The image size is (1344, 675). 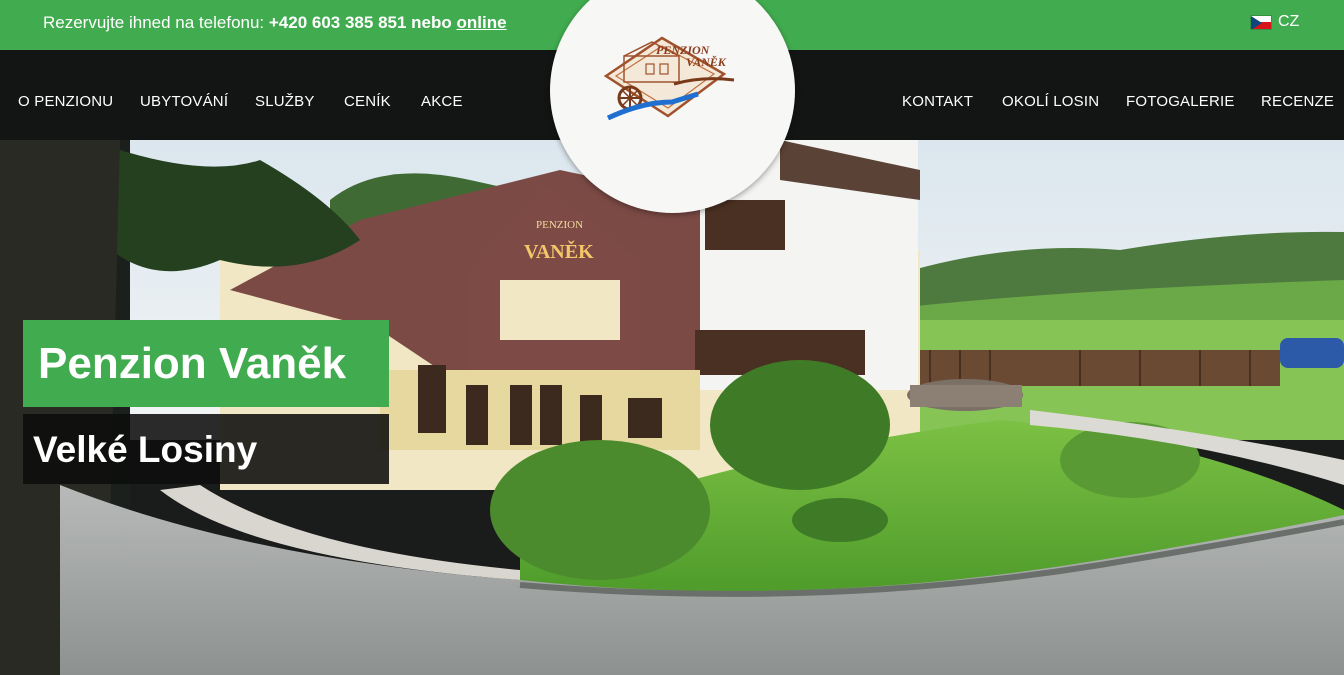 What do you see at coordinates (442, 101) in the screenshot?
I see `nav-item-akce: AKCE` at bounding box center [442, 101].